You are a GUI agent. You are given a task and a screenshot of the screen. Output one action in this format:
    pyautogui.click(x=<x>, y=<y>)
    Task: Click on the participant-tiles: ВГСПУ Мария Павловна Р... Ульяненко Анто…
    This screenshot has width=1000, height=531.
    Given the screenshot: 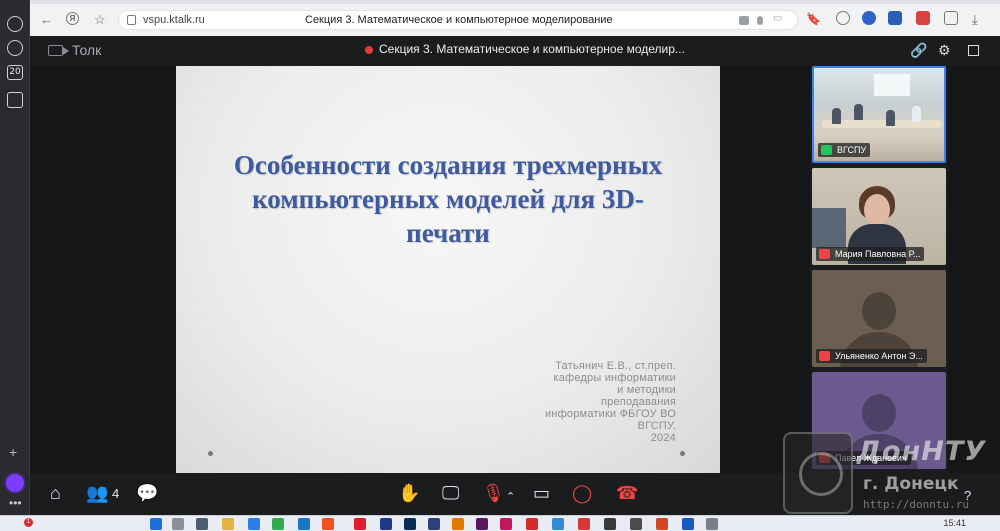 What is the action you would take?
    pyautogui.click(x=879, y=269)
    